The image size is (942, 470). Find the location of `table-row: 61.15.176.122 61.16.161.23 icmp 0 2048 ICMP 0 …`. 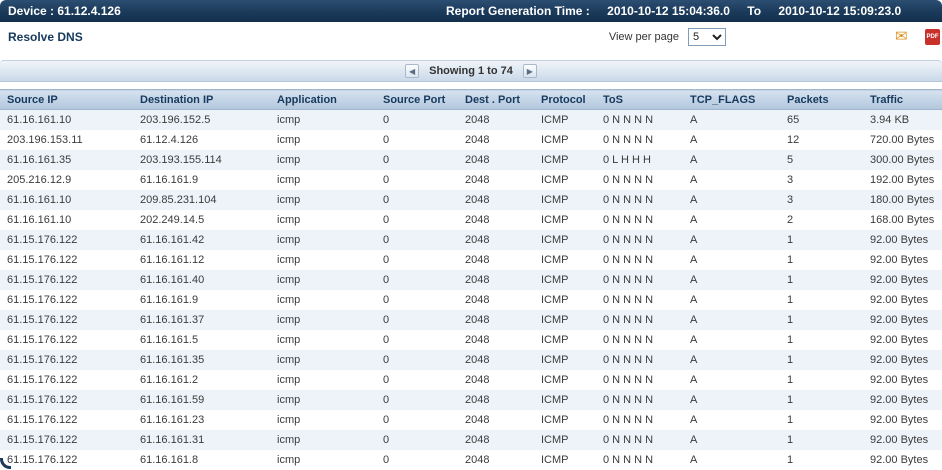

table-row: 61.15.176.122 61.16.161.23 icmp 0 2048 ICMP 0 … is located at coordinates (471, 419).